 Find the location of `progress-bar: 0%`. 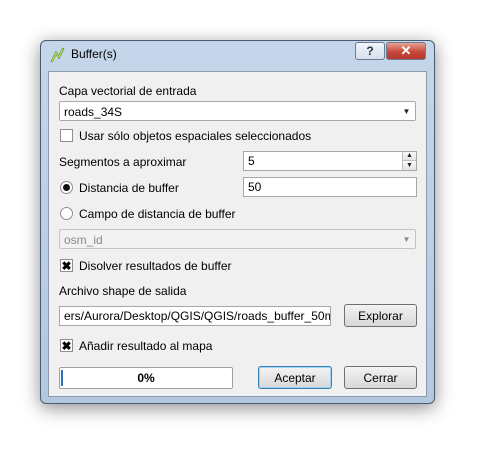

progress-bar: 0% is located at coordinates (146, 378).